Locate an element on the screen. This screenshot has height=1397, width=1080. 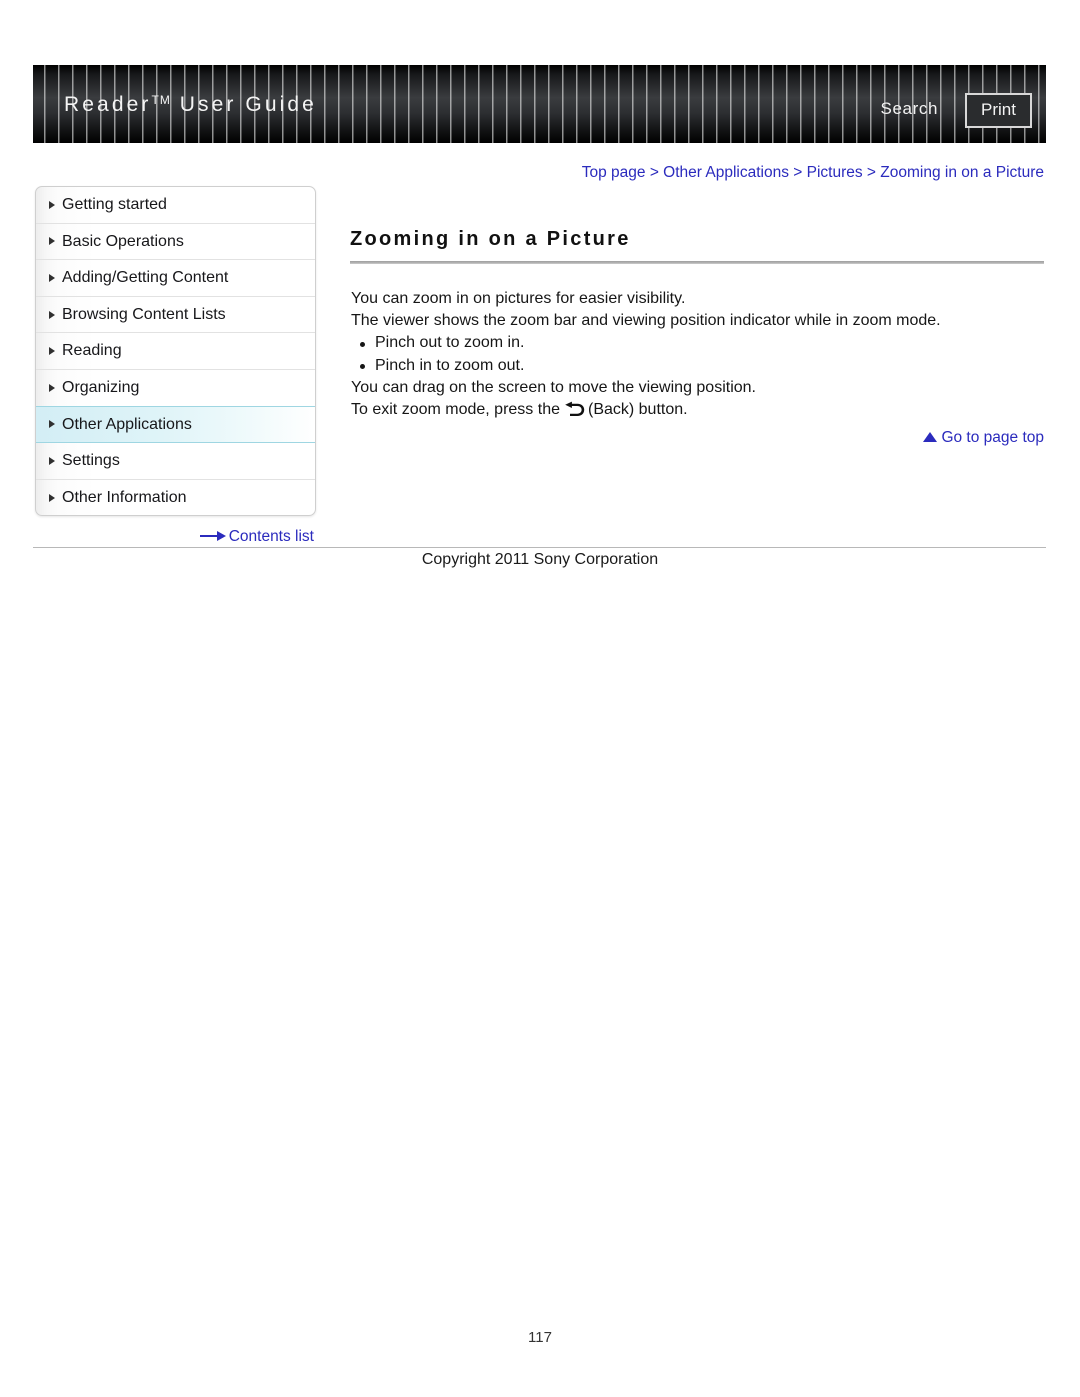
sidebar-item-label: Getting started is located at coordinates (114, 204).